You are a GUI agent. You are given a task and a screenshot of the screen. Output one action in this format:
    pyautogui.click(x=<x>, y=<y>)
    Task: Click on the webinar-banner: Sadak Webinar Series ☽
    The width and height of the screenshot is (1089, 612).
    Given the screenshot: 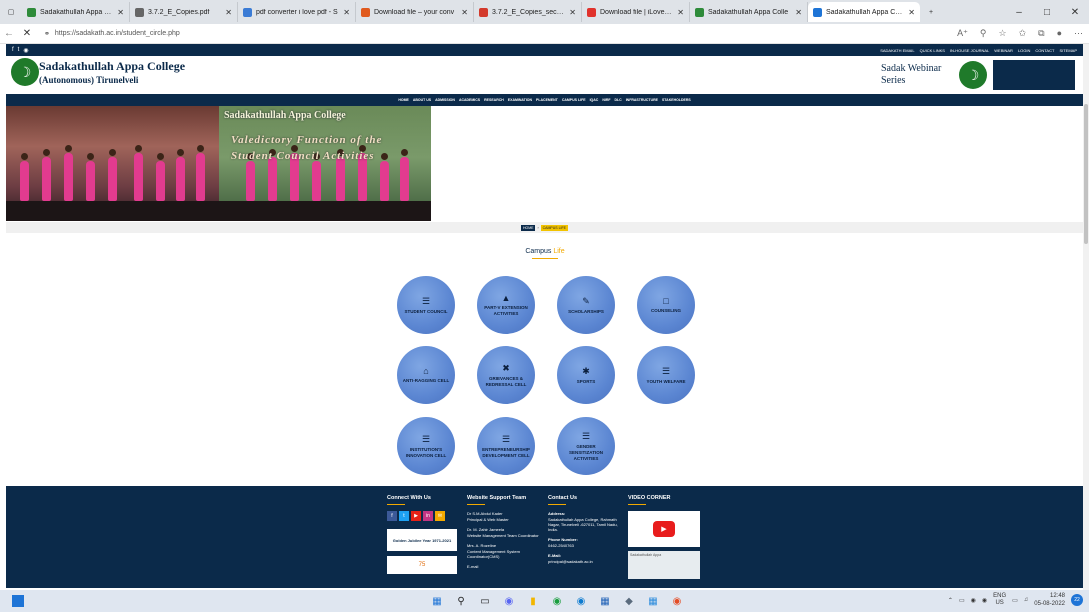 What is the action you would take?
    pyautogui.click(x=975, y=75)
    